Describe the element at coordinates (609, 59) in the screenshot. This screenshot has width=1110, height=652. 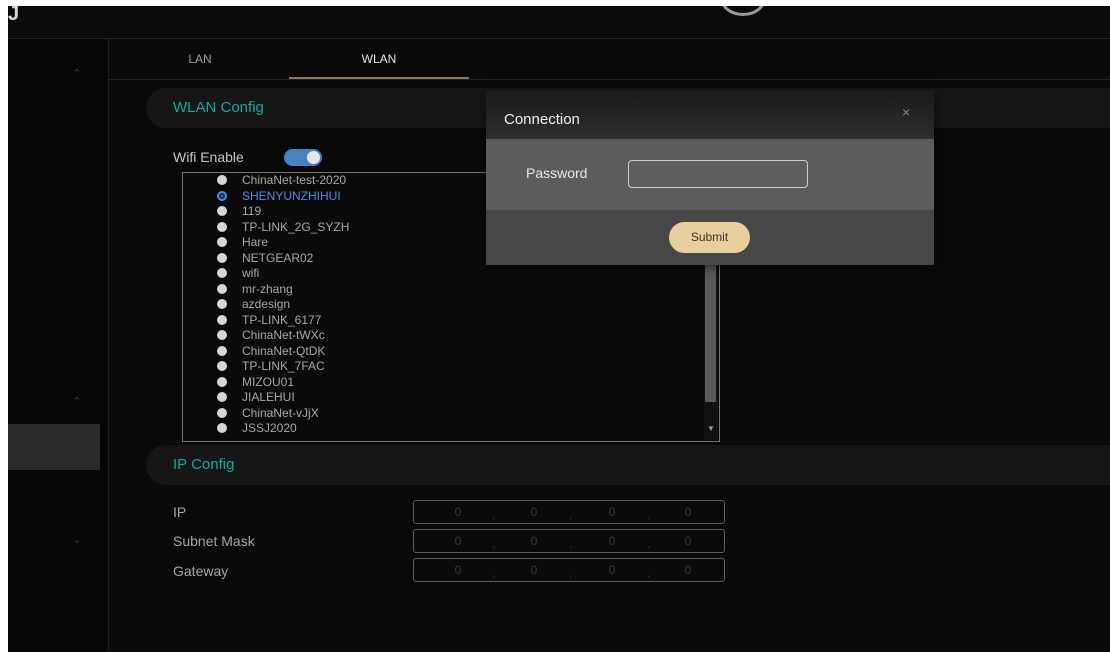
I see `tab-bar: LAN WLAN` at that location.